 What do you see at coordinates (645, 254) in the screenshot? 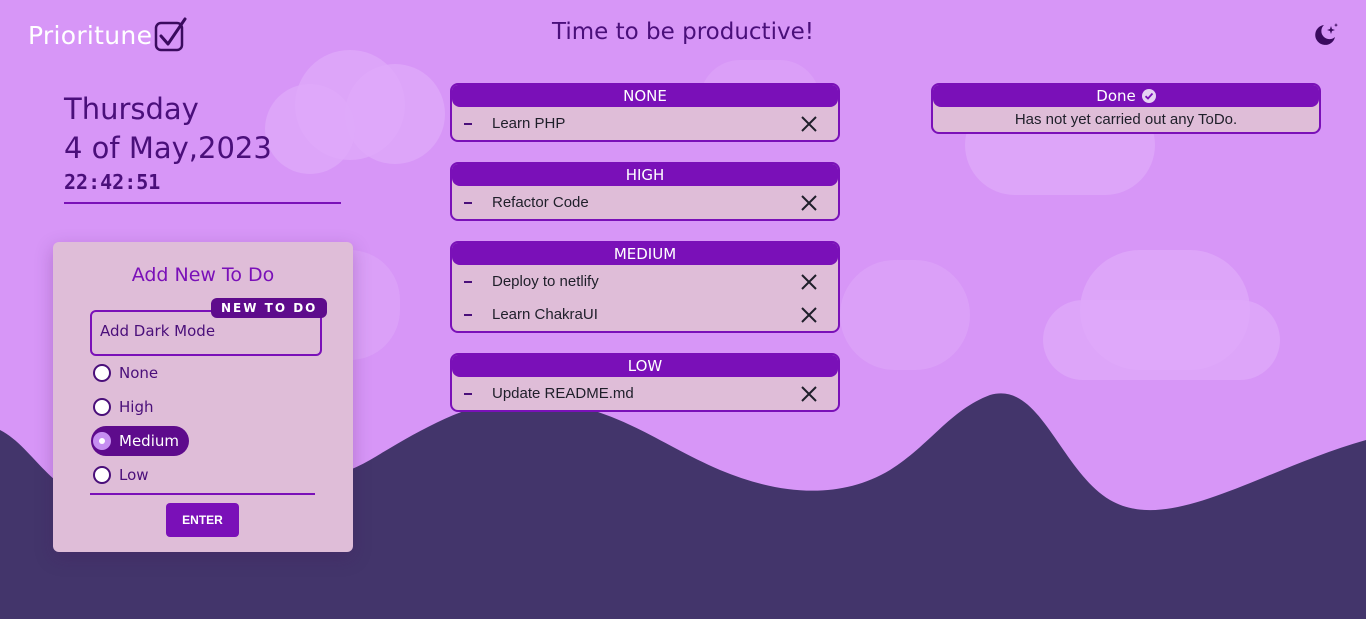
I see `group-title: MEDIUM` at bounding box center [645, 254].